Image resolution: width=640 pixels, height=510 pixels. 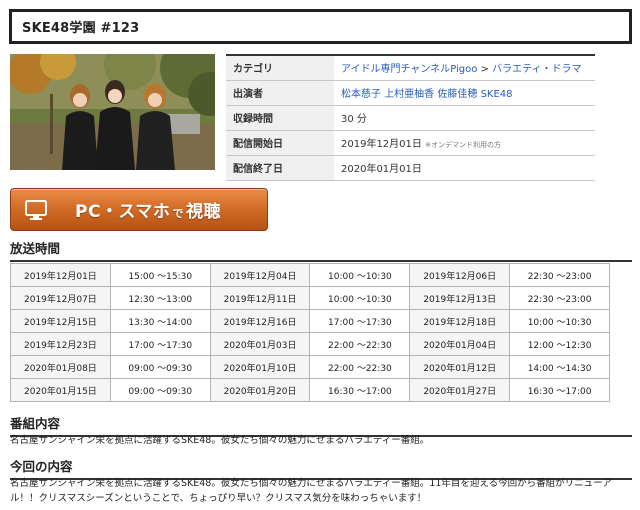 I want to click on end-date-value: 2020年01月01日, so click(x=464, y=168).